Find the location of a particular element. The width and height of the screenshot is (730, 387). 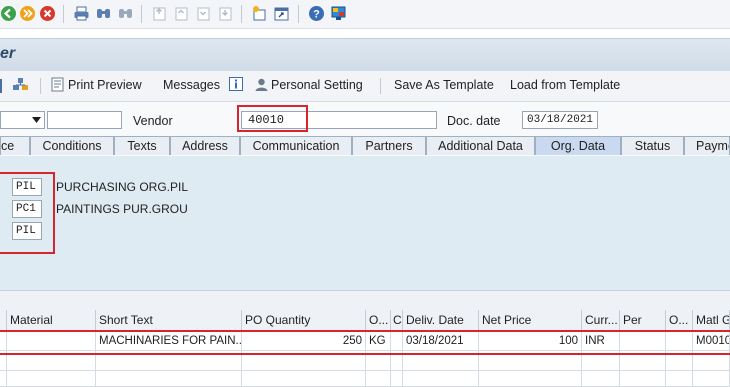

column-header-po-quantity: PO Quantity is located at coordinates (304, 320).